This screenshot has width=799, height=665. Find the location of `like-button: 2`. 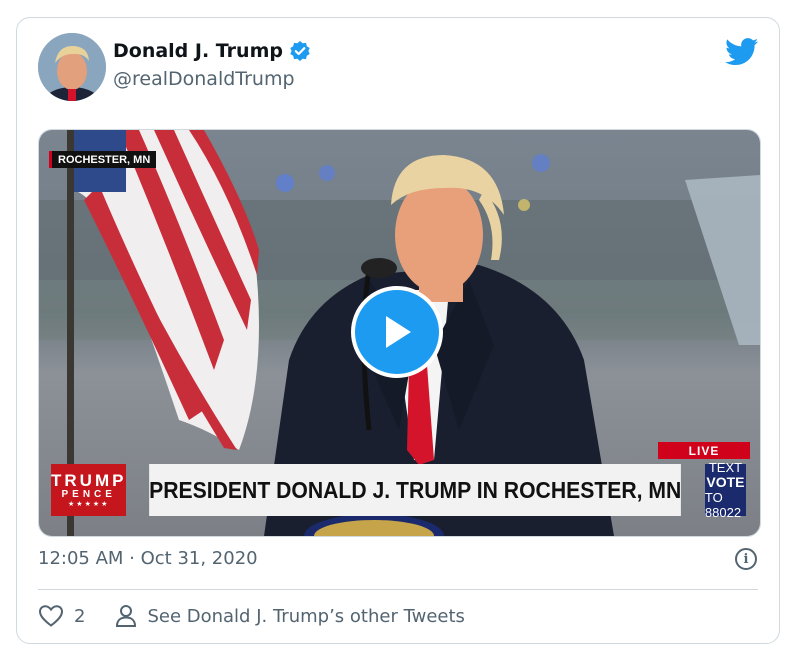

like-button: 2 is located at coordinates (61, 616).